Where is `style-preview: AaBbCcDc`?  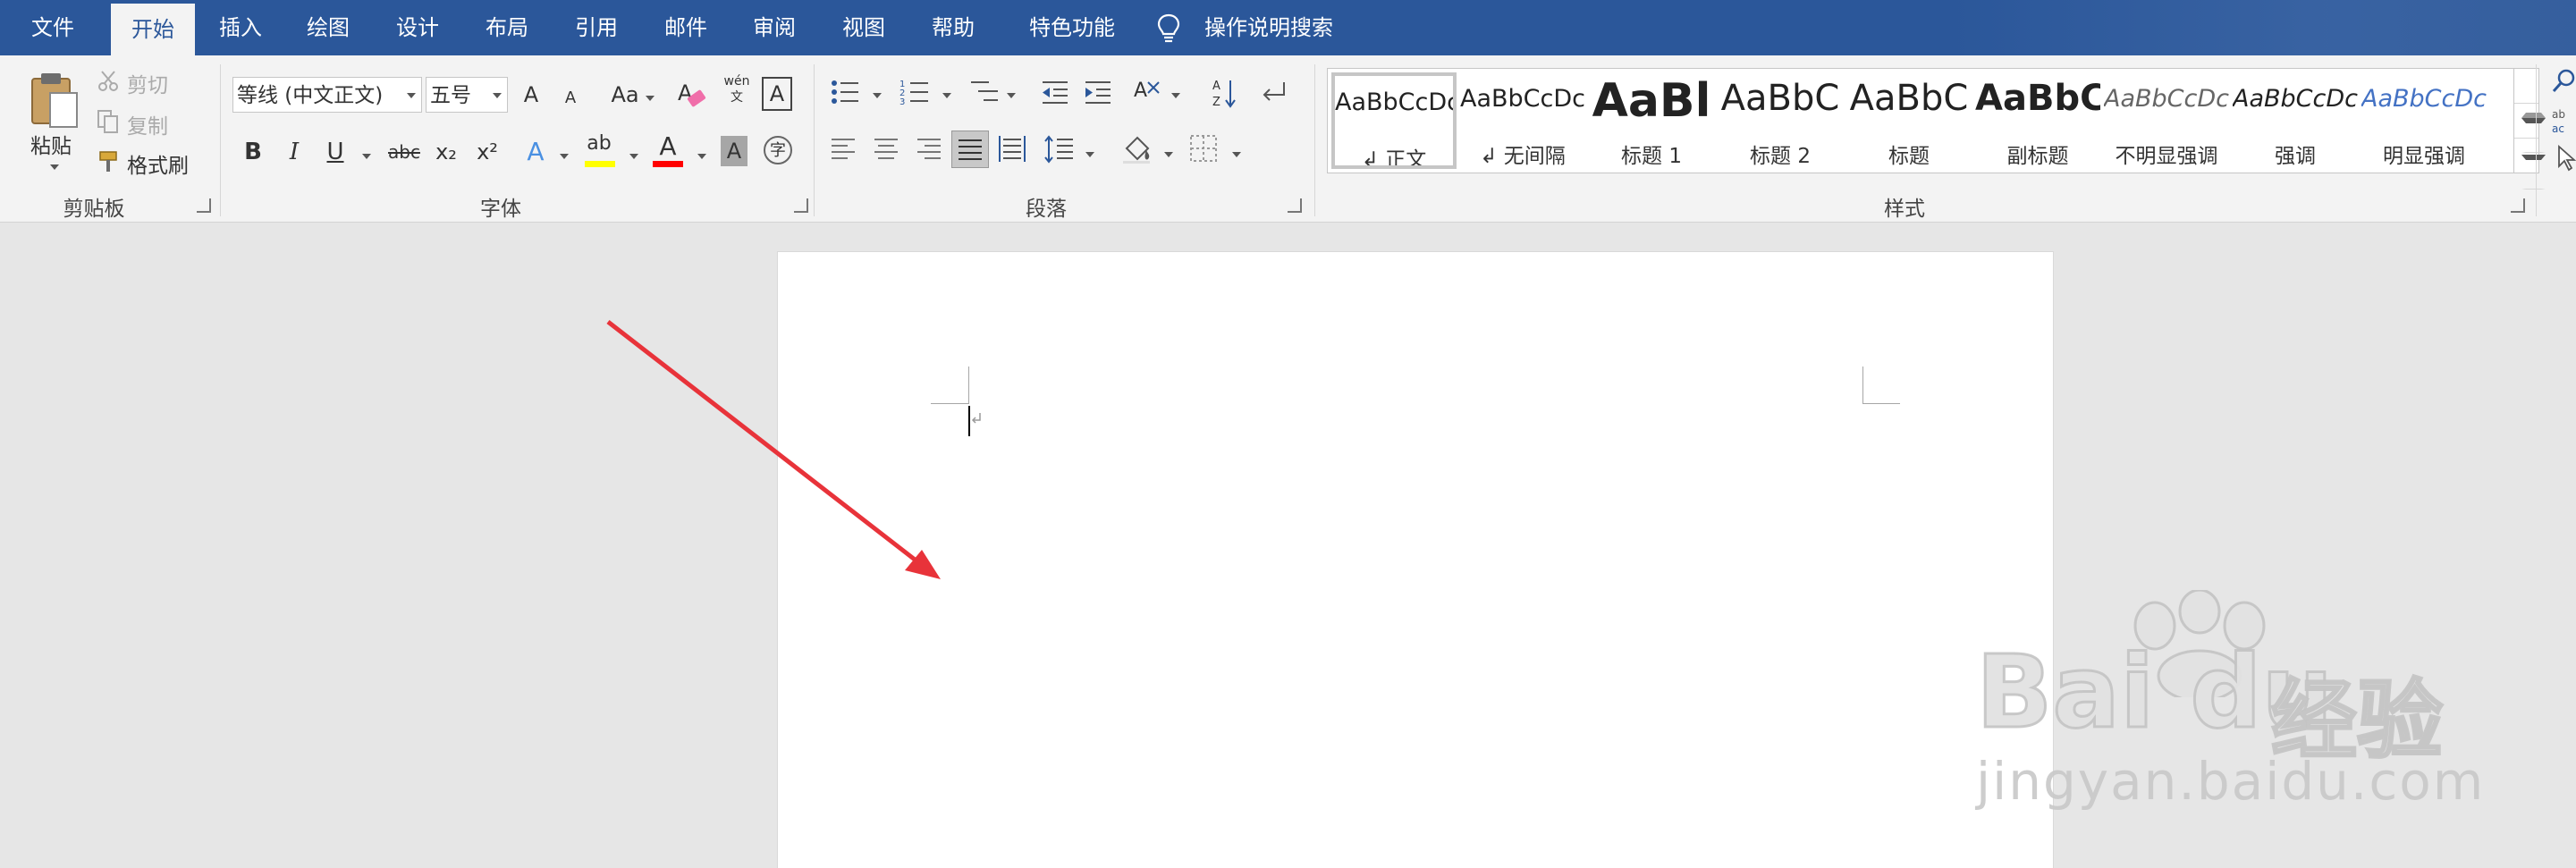 style-preview: AaBbCcDc is located at coordinates (1394, 102).